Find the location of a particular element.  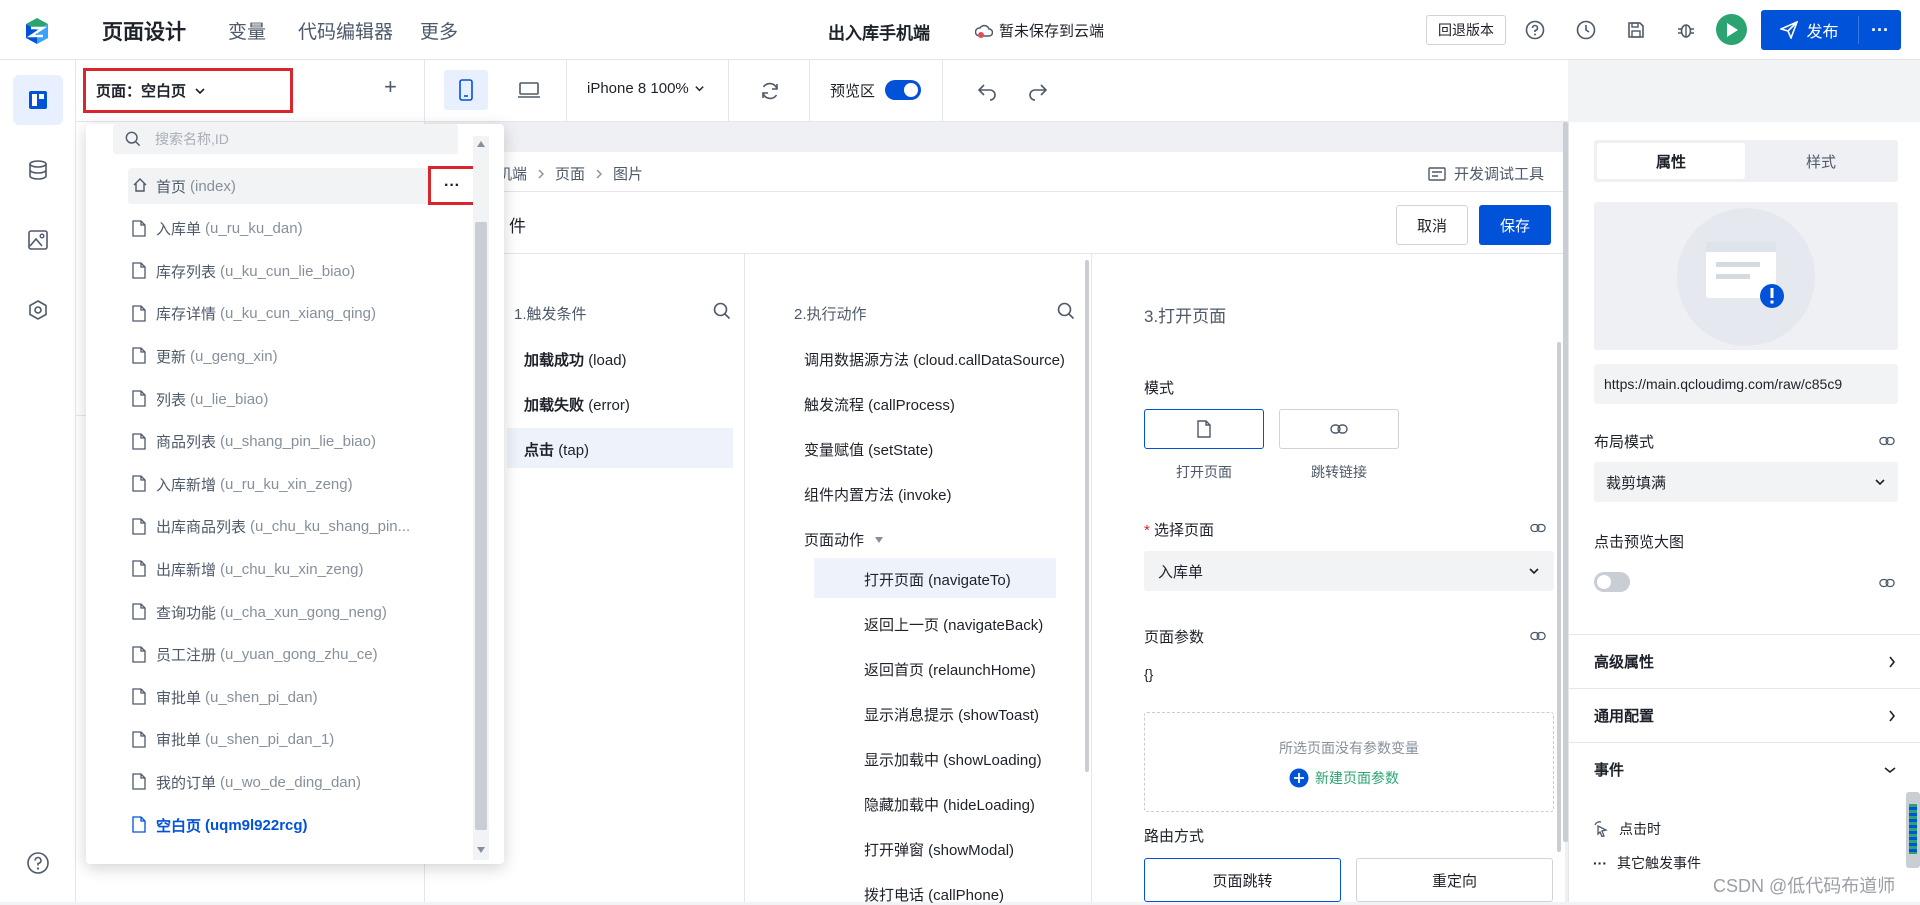

page-list-item: 列表 (u_lie_biao) is located at coordinates (200, 399).